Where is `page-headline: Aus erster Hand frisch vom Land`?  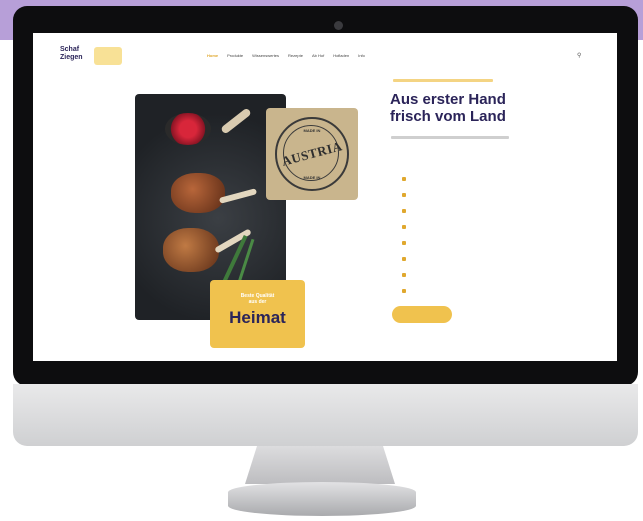 page-headline: Aus erster Hand frisch vom Land is located at coordinates (448, 108).